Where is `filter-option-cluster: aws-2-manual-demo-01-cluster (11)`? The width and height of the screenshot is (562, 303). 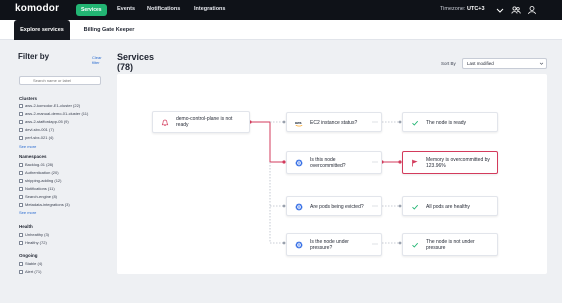
filter-option-cluster: aws-2-manual-demo-01-cluster (11) is located at coordinates (53, 113).